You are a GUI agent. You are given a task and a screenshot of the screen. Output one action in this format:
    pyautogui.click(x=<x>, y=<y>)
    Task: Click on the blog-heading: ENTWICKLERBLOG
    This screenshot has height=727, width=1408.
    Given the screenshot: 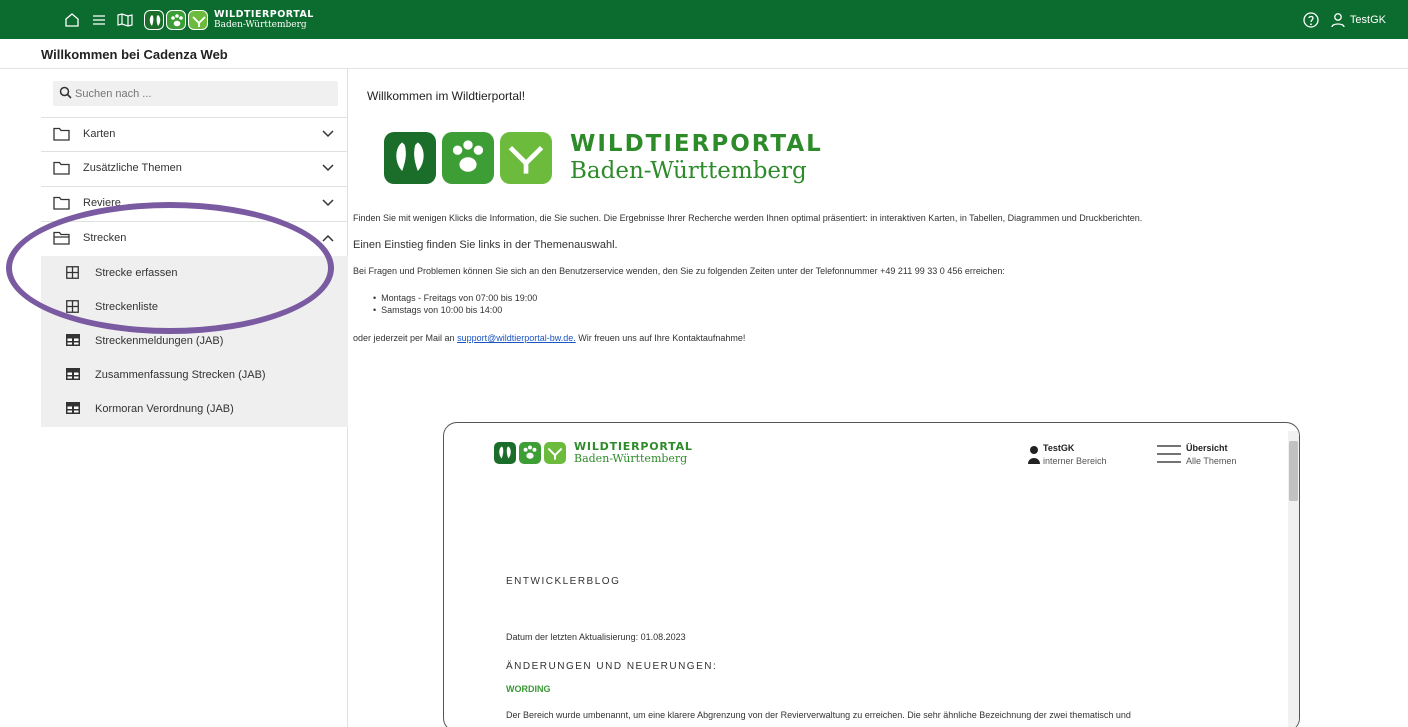 What is the action you would take?
    pyautogui.click(x=563, y=581)
    